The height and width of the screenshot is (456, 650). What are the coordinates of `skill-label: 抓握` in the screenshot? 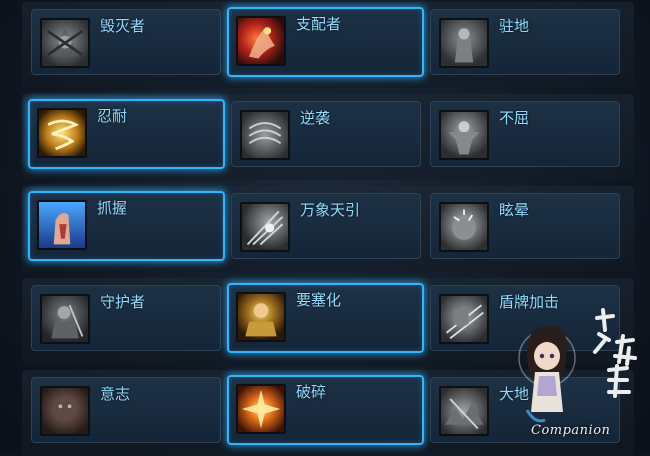 It's located at (112, 208).